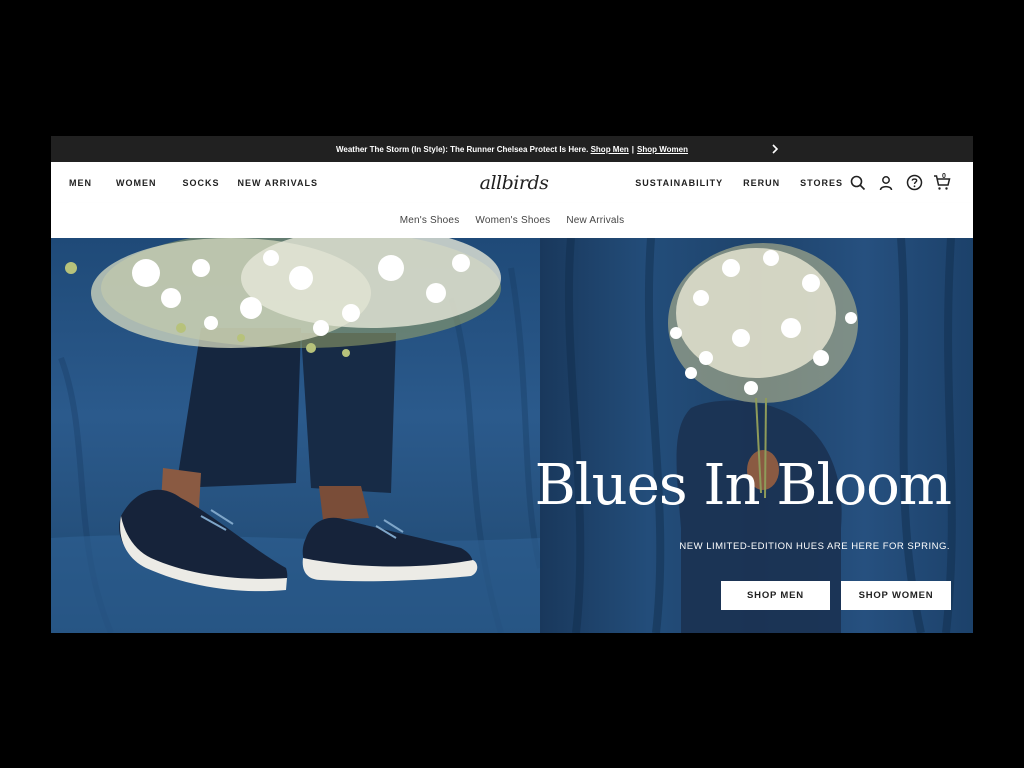  I want to click on header-icons: 0, so click(895, 182).